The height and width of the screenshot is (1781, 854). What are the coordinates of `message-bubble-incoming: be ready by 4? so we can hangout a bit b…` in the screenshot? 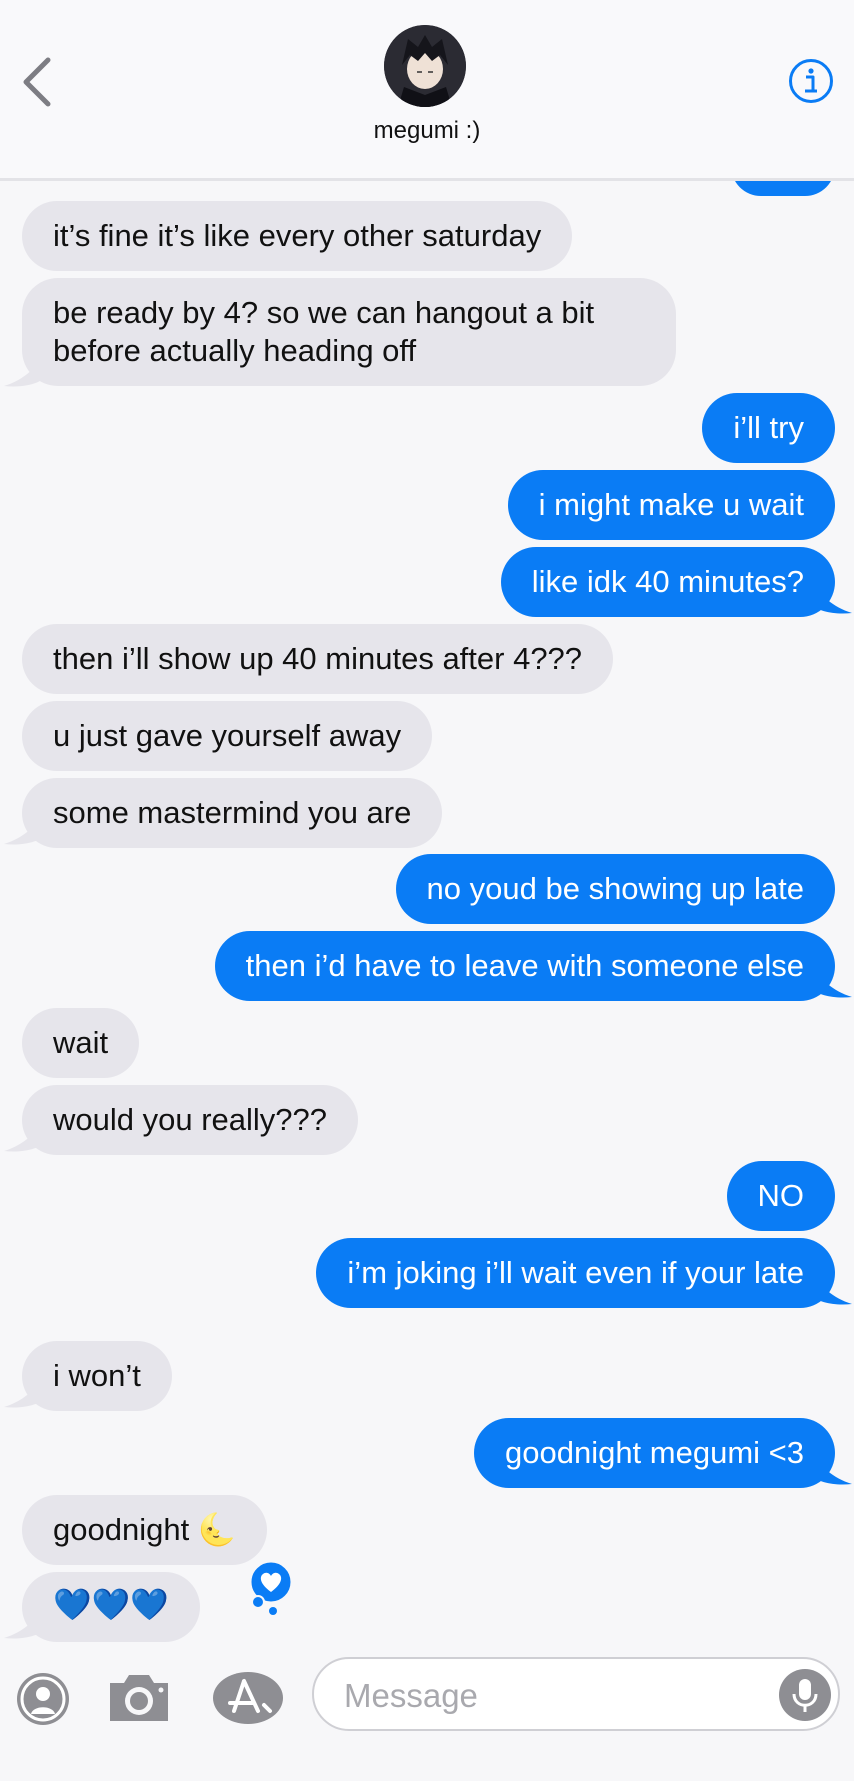 It's located at (349, 332).